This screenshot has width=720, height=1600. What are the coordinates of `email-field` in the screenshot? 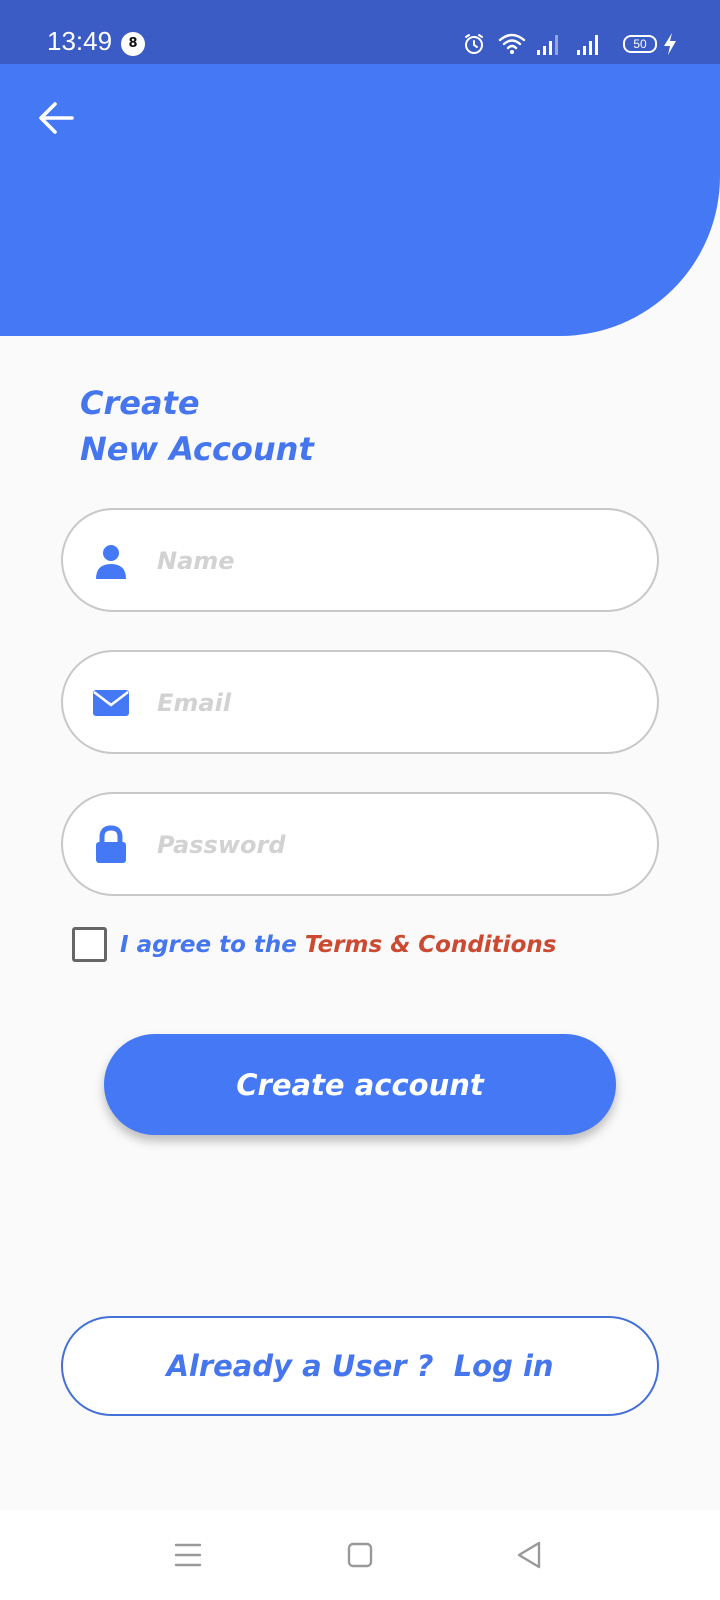 It's located at (360, 702).